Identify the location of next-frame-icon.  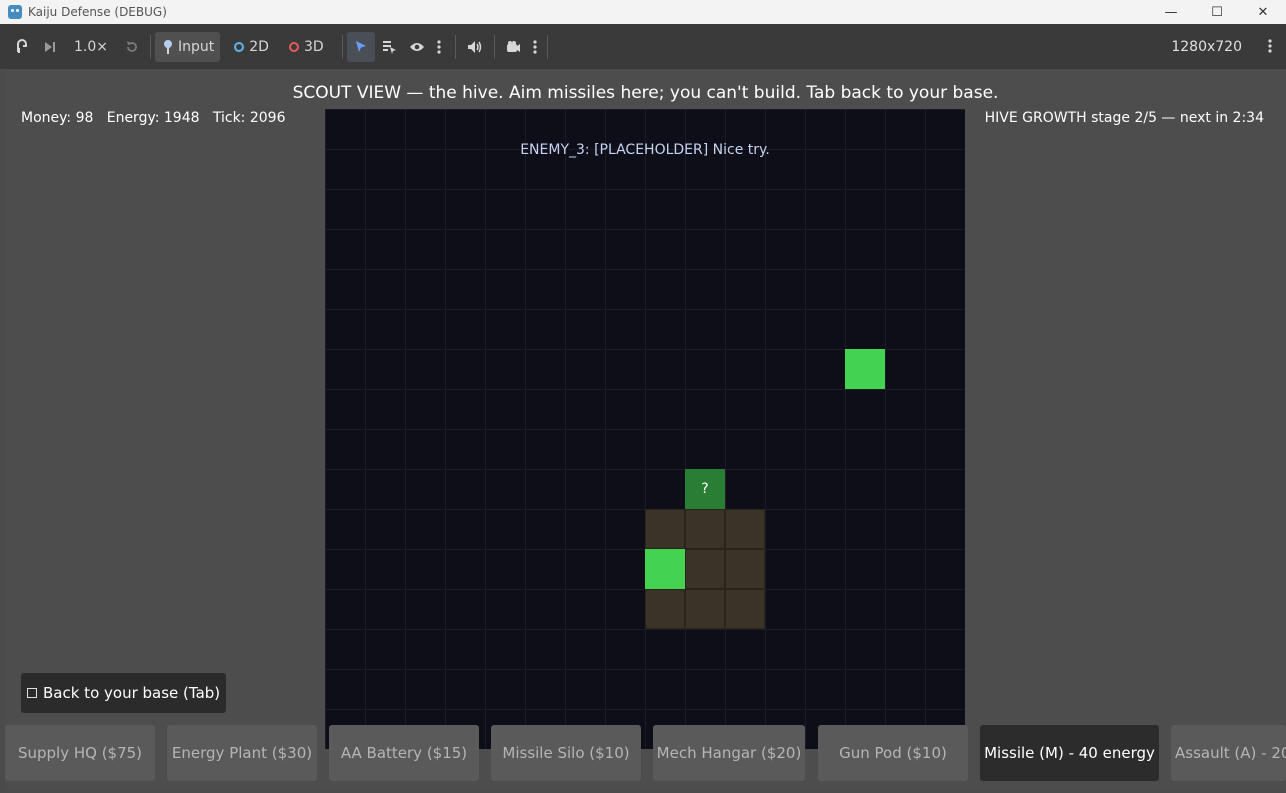
(50, 47).